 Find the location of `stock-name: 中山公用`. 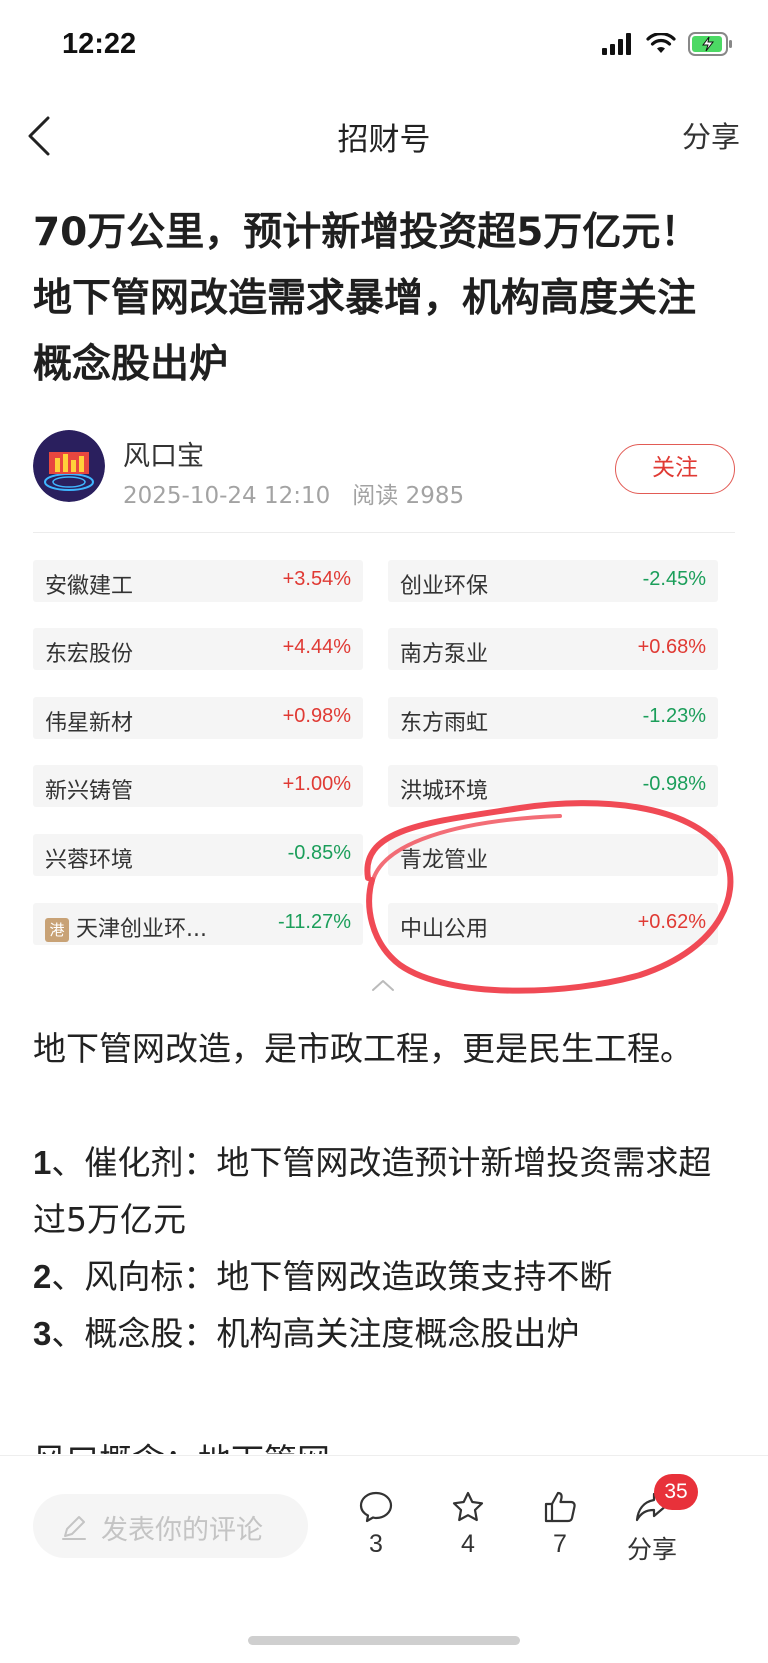

stock-name: 中山公用 is located at coordinates (444, 929).